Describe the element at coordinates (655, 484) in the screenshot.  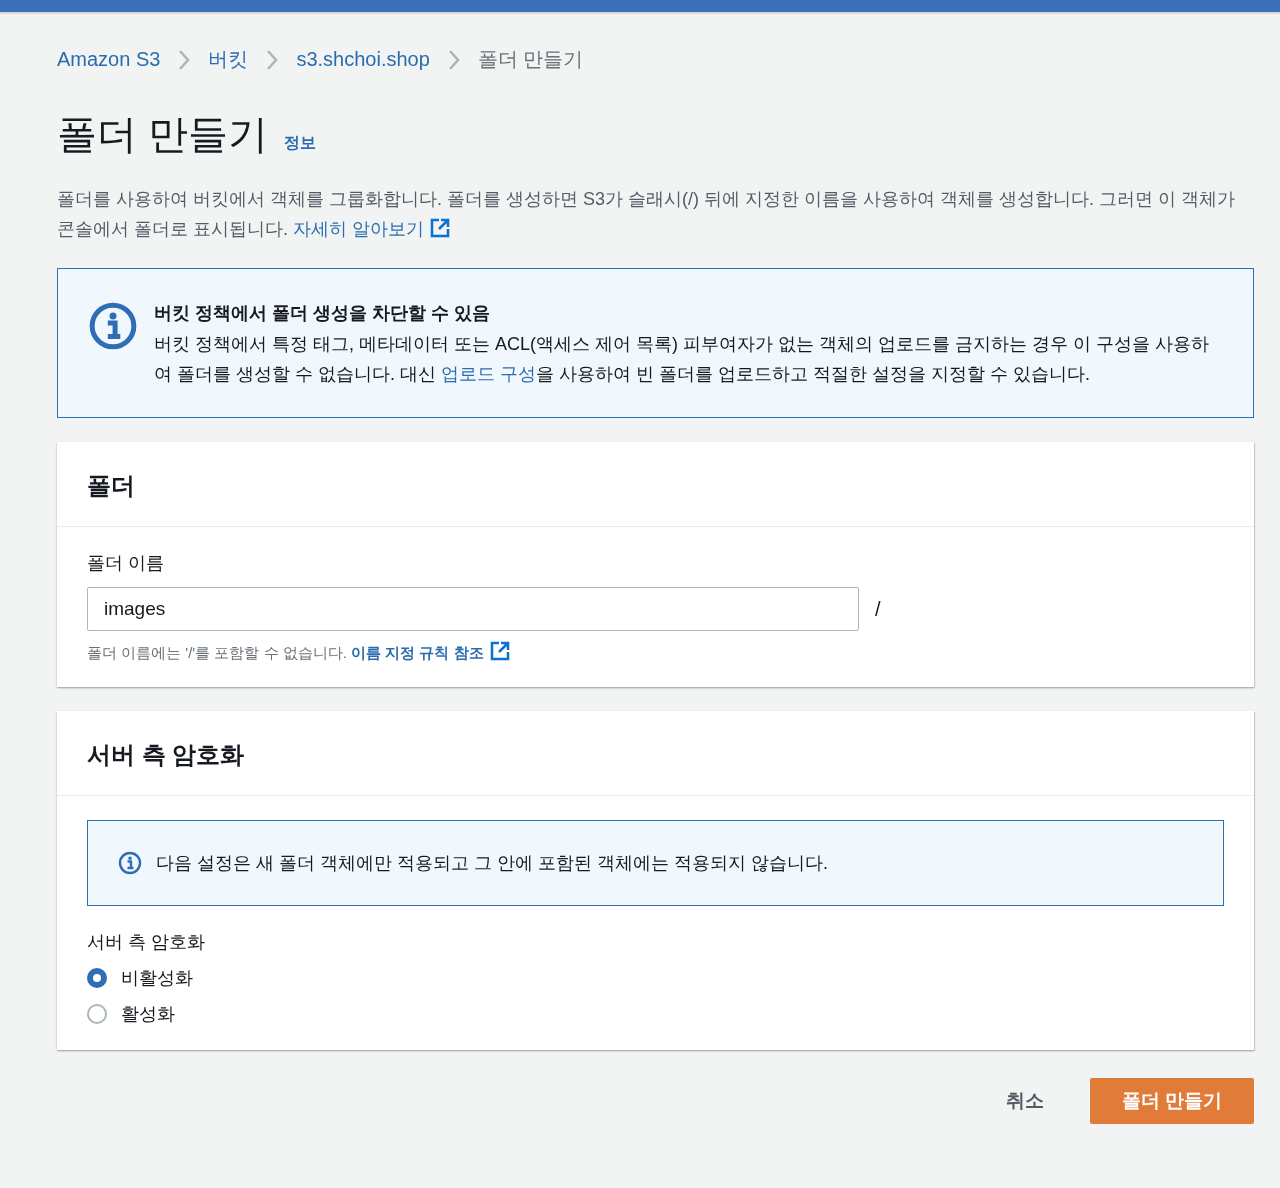
I see `panel-title: 폴더` at that location.